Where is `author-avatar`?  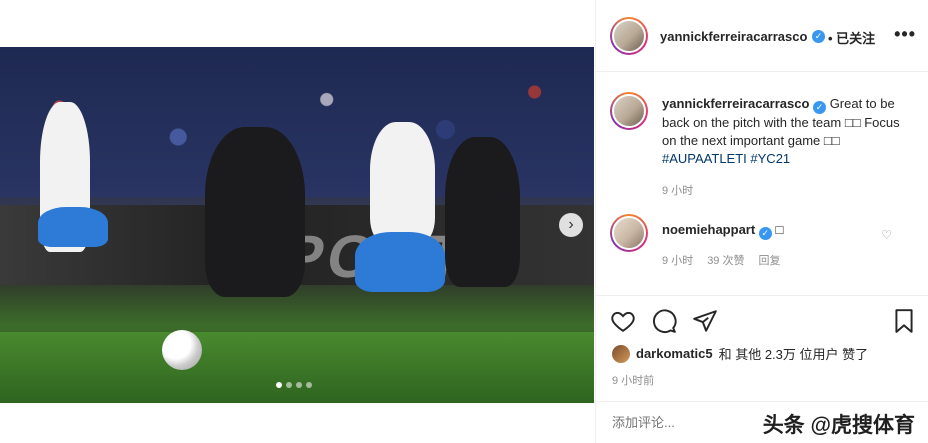 author-avatar is located at coordinates (629, 36).